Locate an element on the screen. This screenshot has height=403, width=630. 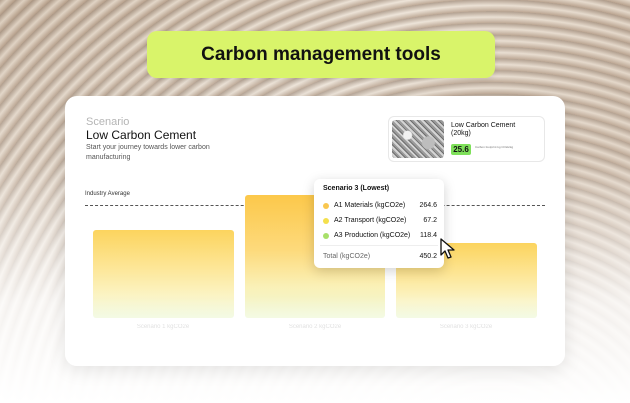
tooltip-row-materials: A1 Materials (kgCO2e) 264.6 is located at coordinates (380, 205).